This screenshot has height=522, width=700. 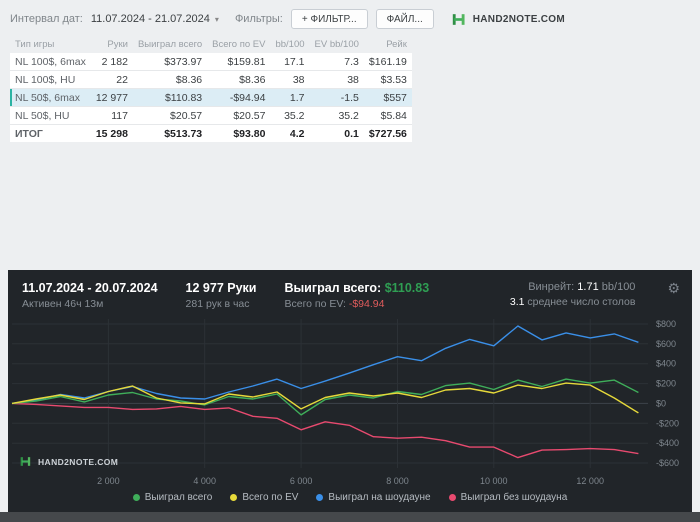 What do you see at coordinates (667, 463) in the screenshot?
I see `svg-text: -$600` at bounding box center [667, 463].